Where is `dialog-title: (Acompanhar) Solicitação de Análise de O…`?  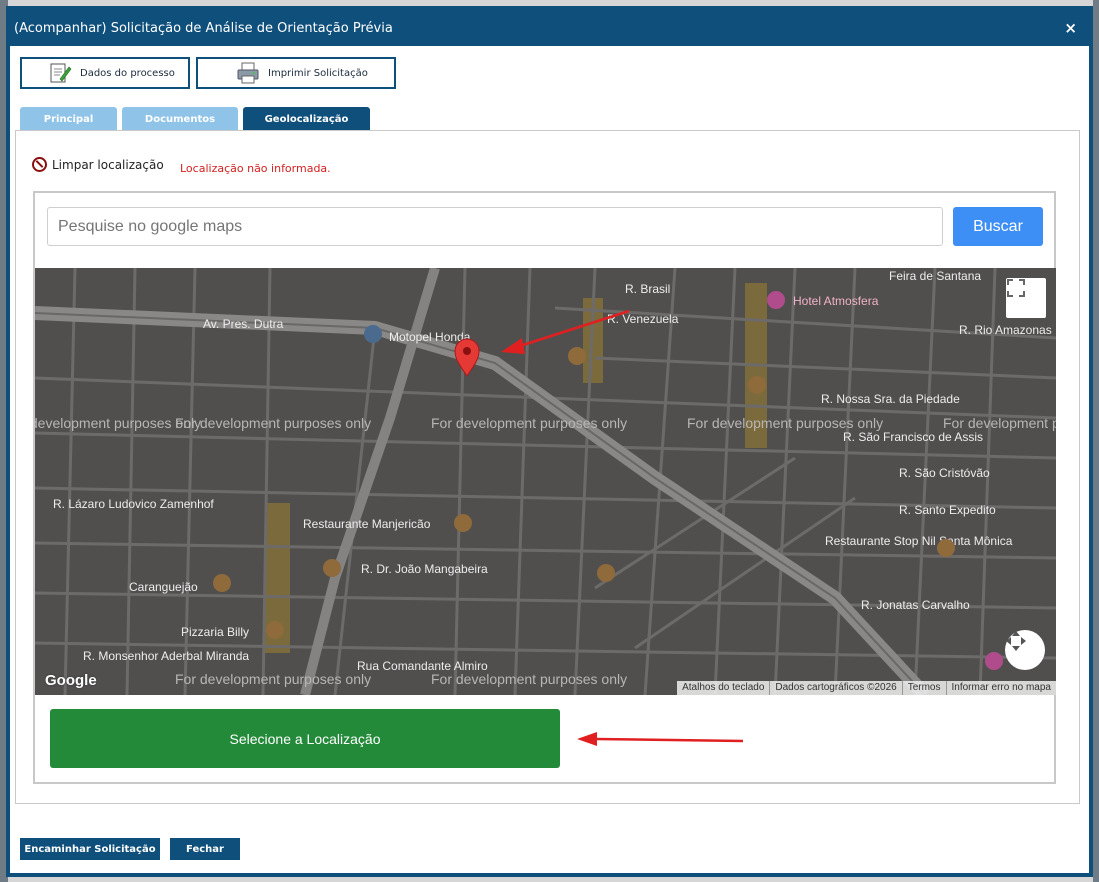 dialog-title: (Acompanhar) Solicitação de Análise de O… is located at coordinates (203, 28).